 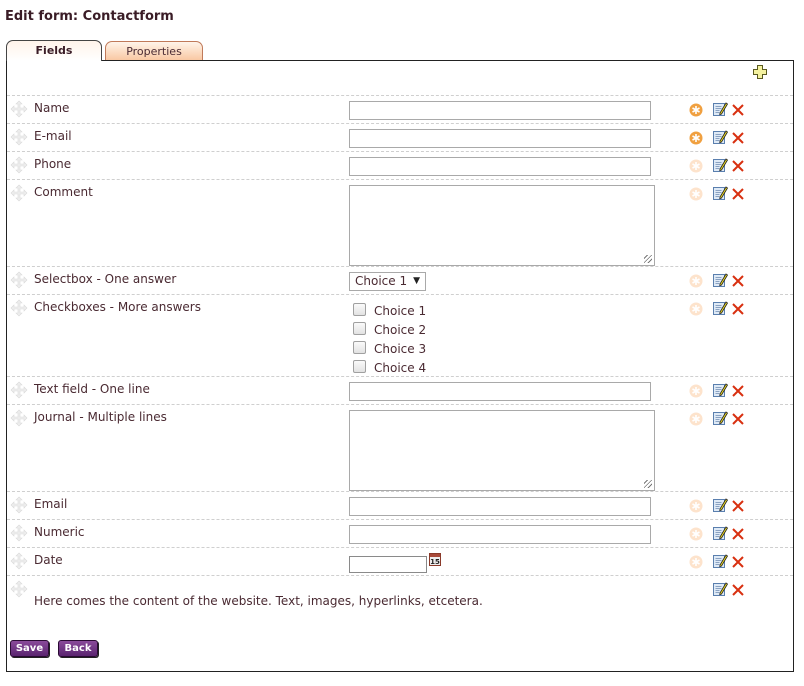 What do you see at coordinates (500, 166) in the screenshot?
I see `phone-input` at bounding box center [500, 166].